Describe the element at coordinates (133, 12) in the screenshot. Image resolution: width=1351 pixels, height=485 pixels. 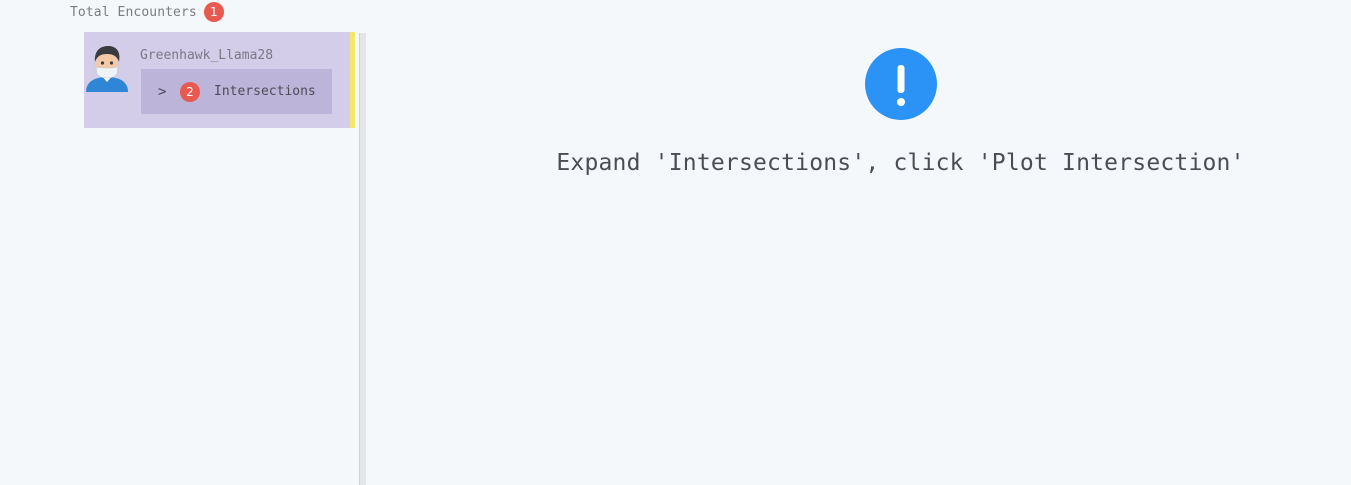
I see `total-encounters-label: Total Encounters` at that location.